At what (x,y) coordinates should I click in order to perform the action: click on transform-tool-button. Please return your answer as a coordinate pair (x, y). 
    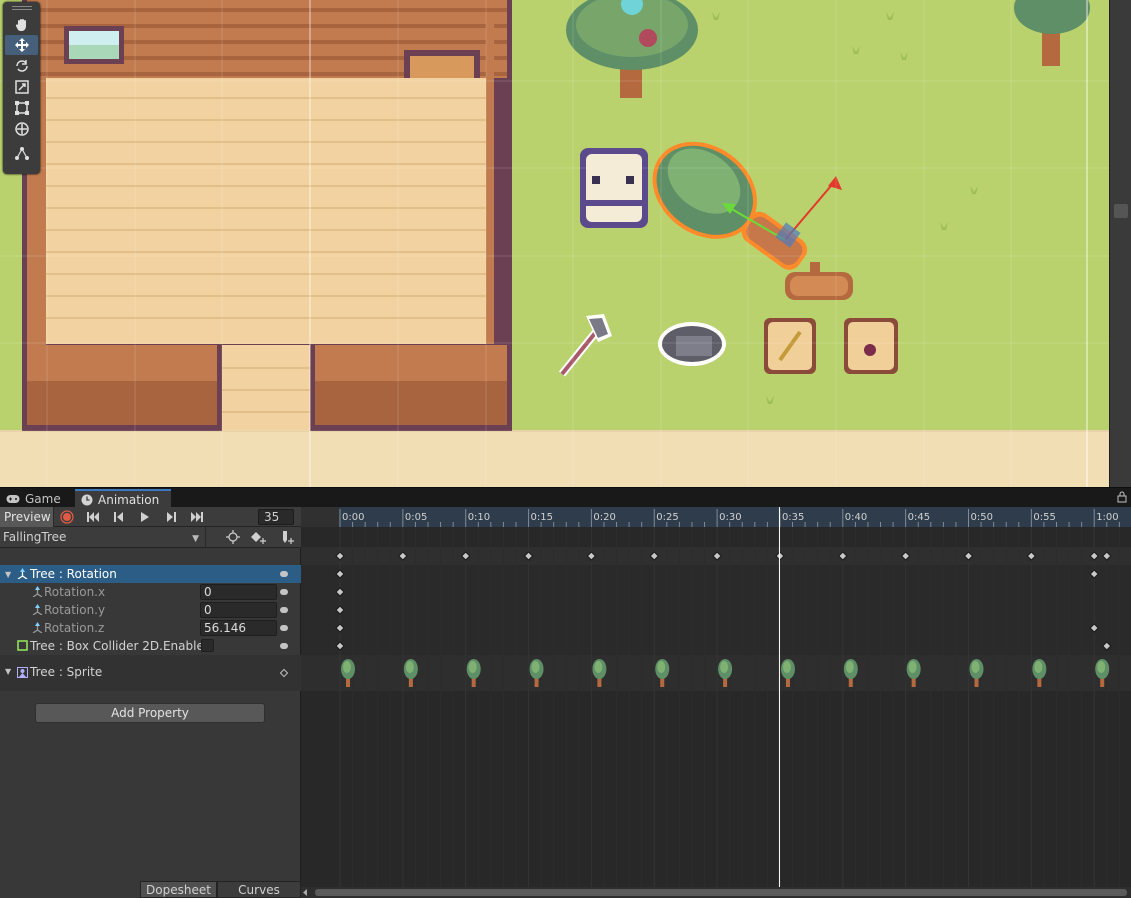
    Looking at the image, I should click on (21, 129).